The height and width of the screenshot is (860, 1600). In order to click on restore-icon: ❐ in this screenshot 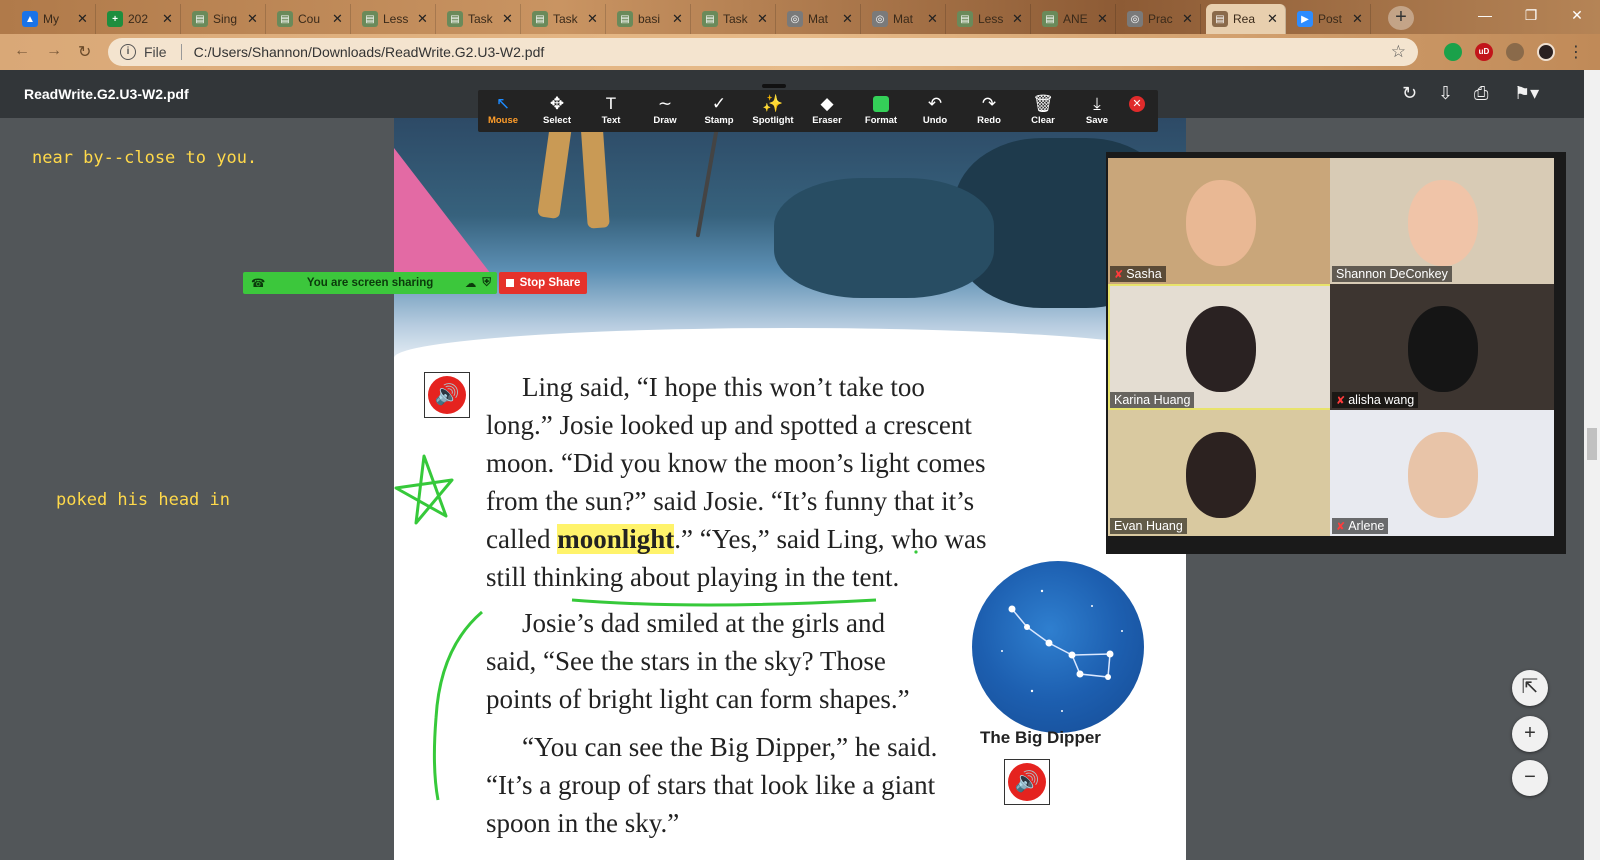, I will do `click(1531, 15)`.